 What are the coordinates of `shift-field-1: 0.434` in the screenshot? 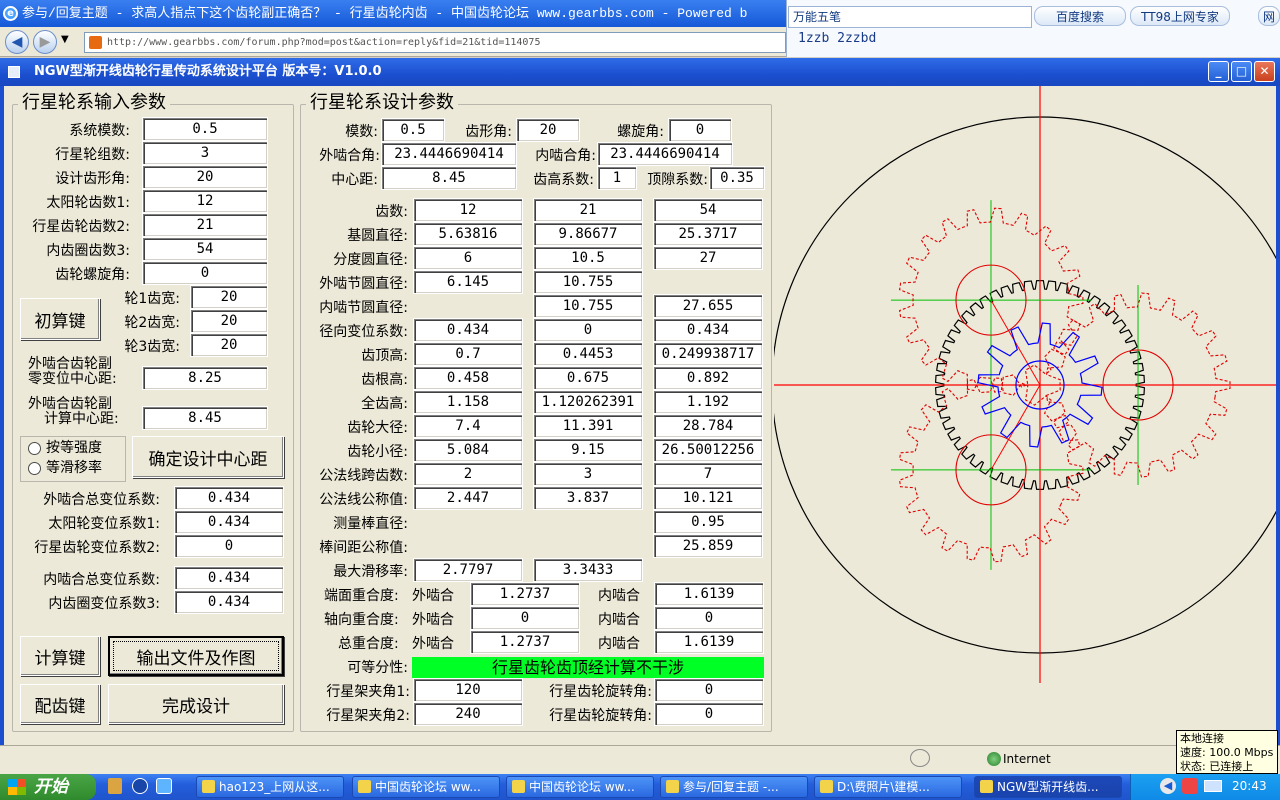 It's located at (229, 522).